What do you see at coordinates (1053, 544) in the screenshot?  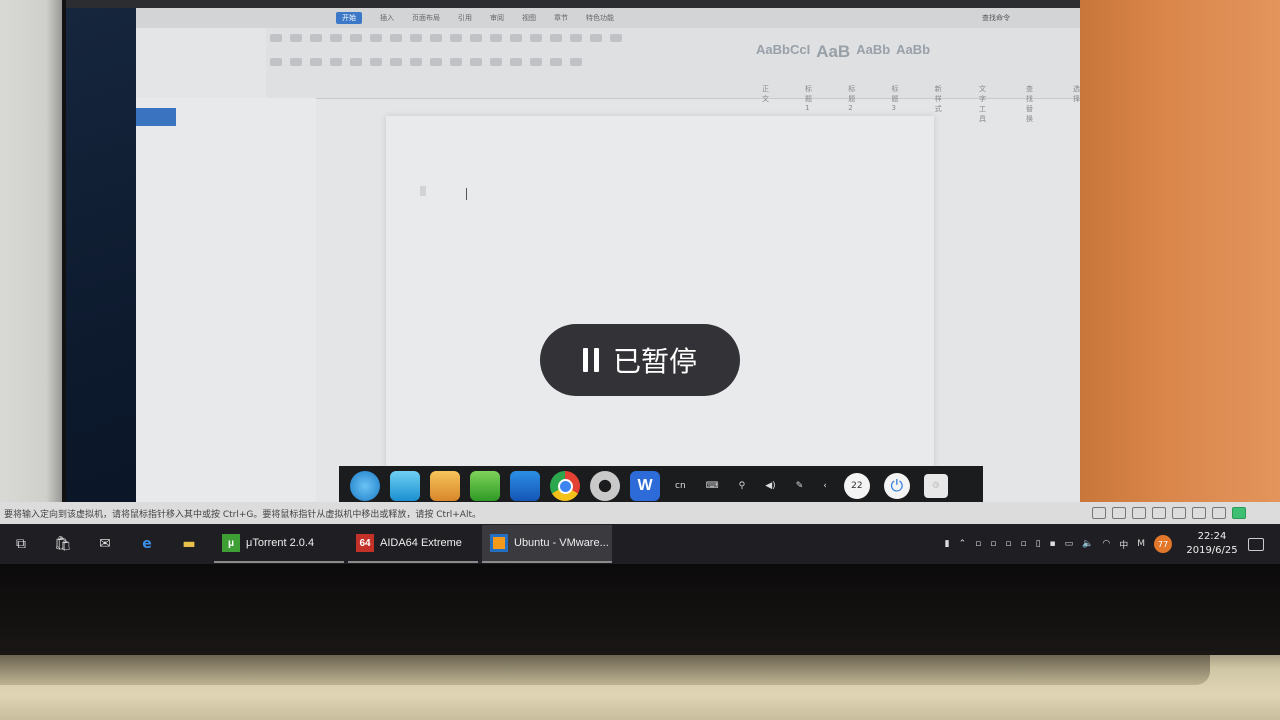 I see `tray-app-icon: ▪` at bounding box center [1053, 544].